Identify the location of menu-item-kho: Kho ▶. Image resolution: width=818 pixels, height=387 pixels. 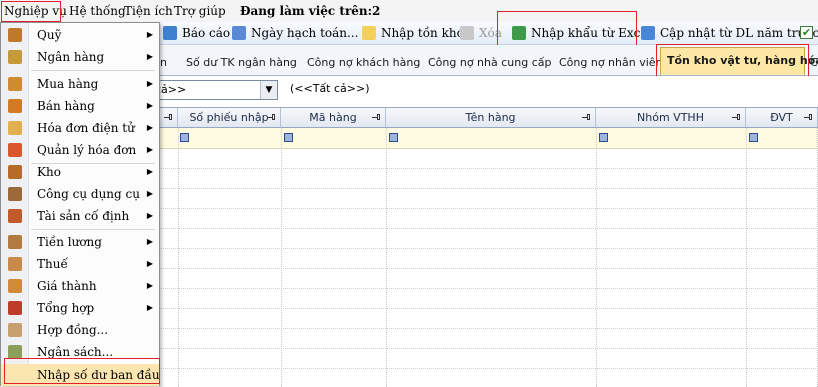
(80, 172).